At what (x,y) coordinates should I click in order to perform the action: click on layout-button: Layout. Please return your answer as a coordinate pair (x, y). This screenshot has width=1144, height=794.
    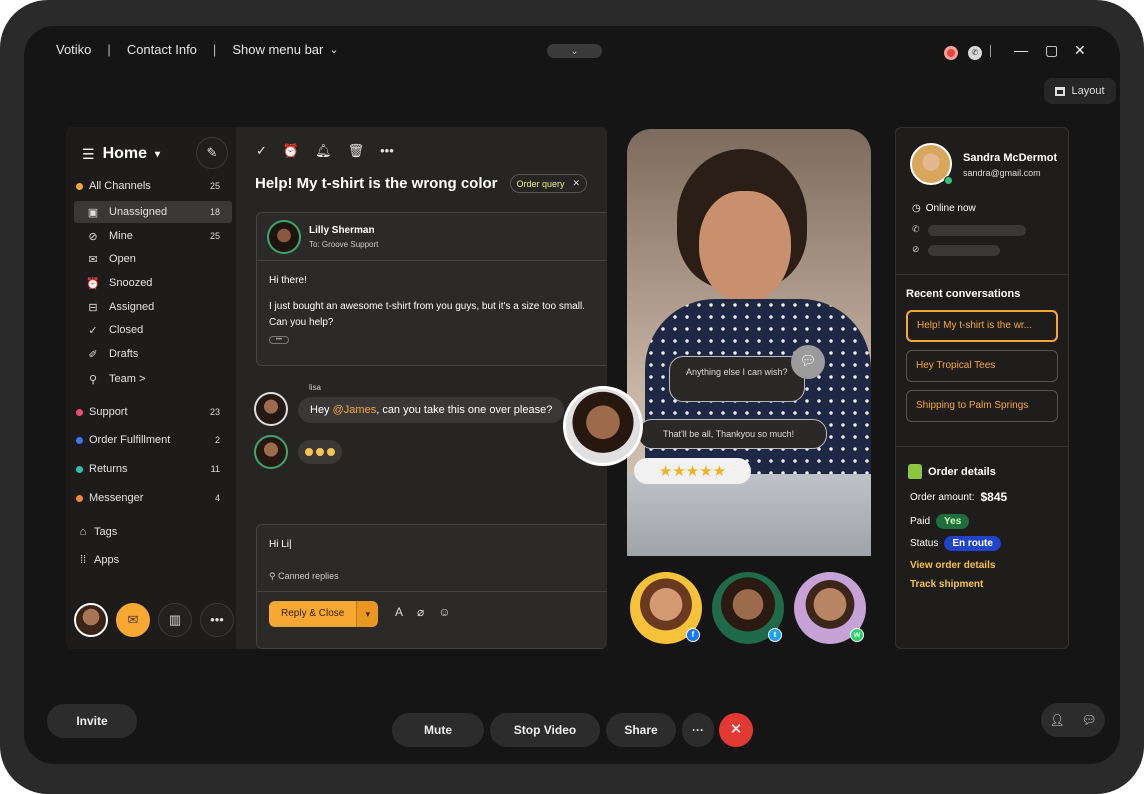
    Looking at the image, I should click on (1080, 91).